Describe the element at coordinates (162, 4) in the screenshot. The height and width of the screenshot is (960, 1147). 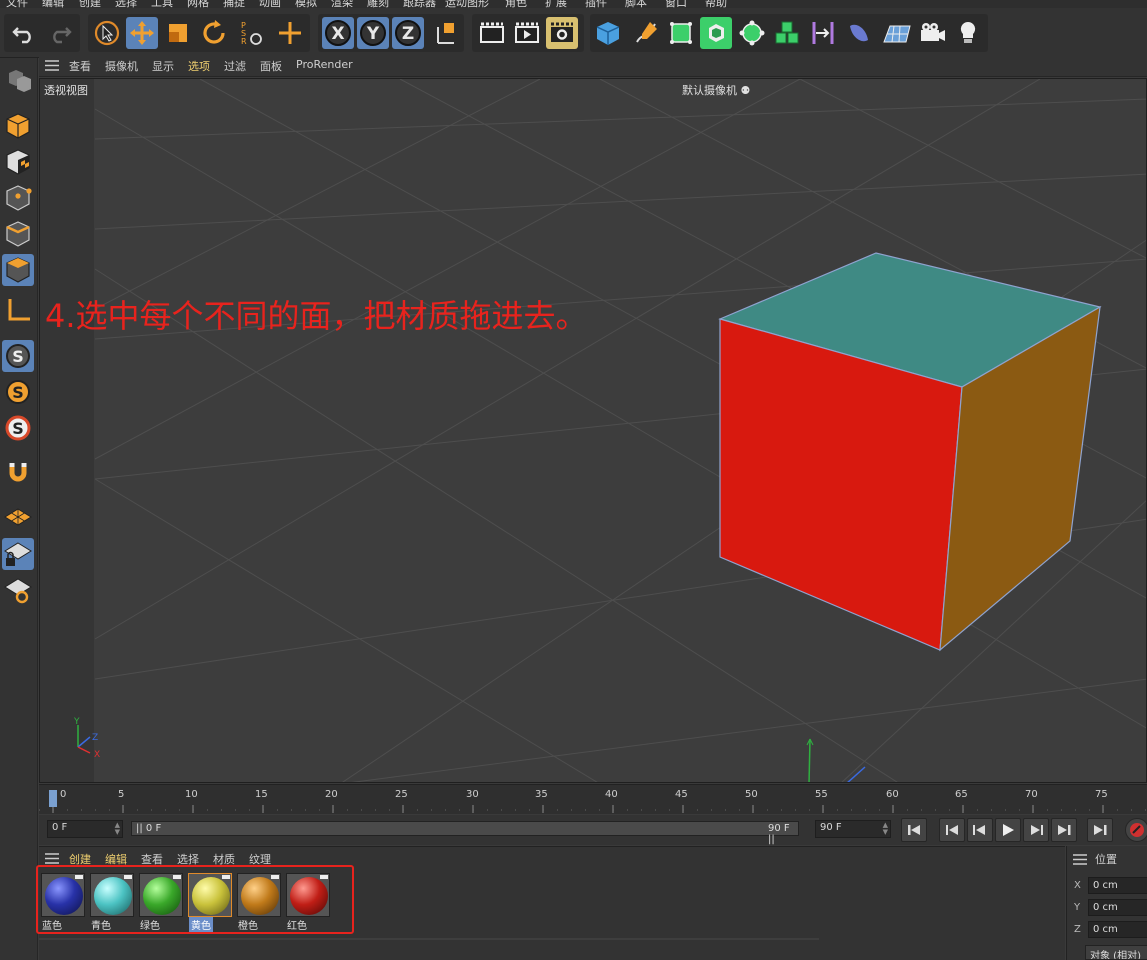
I see `menu-tools: 工具` at that location.